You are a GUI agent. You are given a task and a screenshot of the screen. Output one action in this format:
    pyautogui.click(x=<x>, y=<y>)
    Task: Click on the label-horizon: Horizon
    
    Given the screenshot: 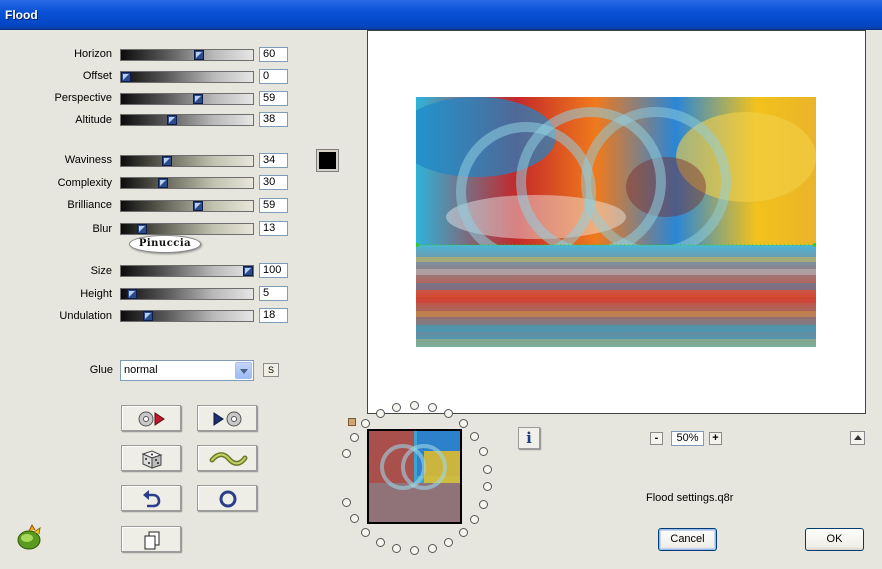 What is the action you would take?
    pyautogui.click(x=93, y=54)
    